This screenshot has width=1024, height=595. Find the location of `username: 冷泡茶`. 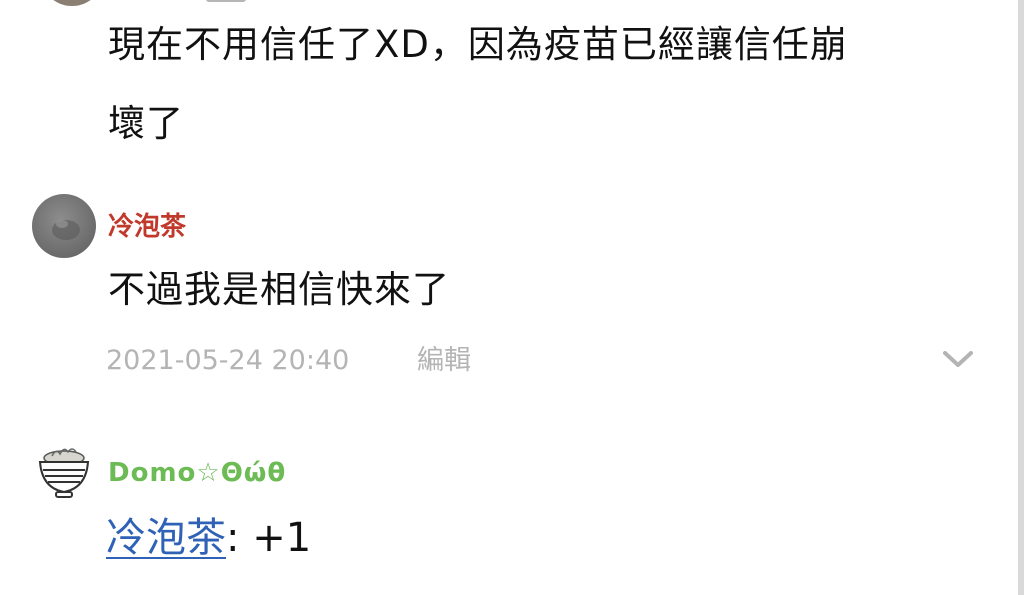

username: 冷泡茶 is located at coordinates (147, 227).